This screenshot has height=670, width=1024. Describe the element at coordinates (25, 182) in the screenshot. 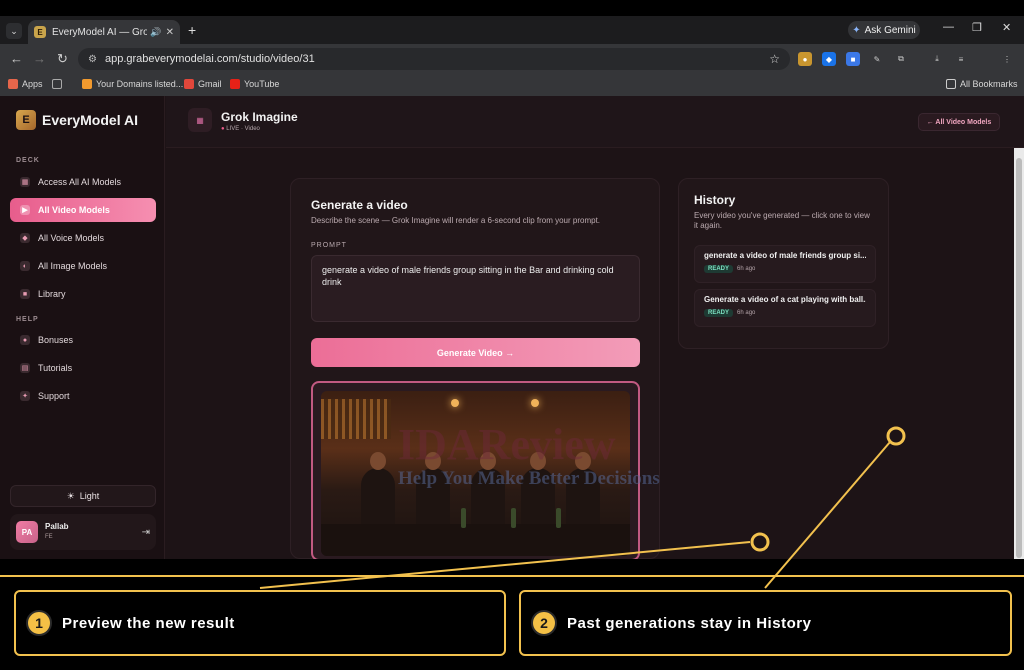

I see `grid-icon: ▦` at that location.